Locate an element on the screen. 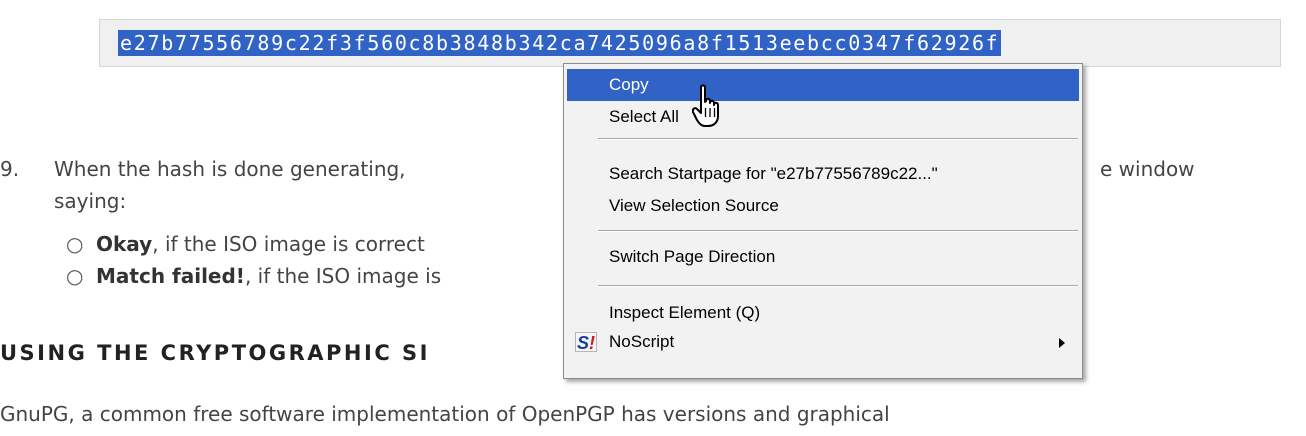 This screenshot has height=436, width=1306. hand-pointer-icon is located at coordinates (705, 105).